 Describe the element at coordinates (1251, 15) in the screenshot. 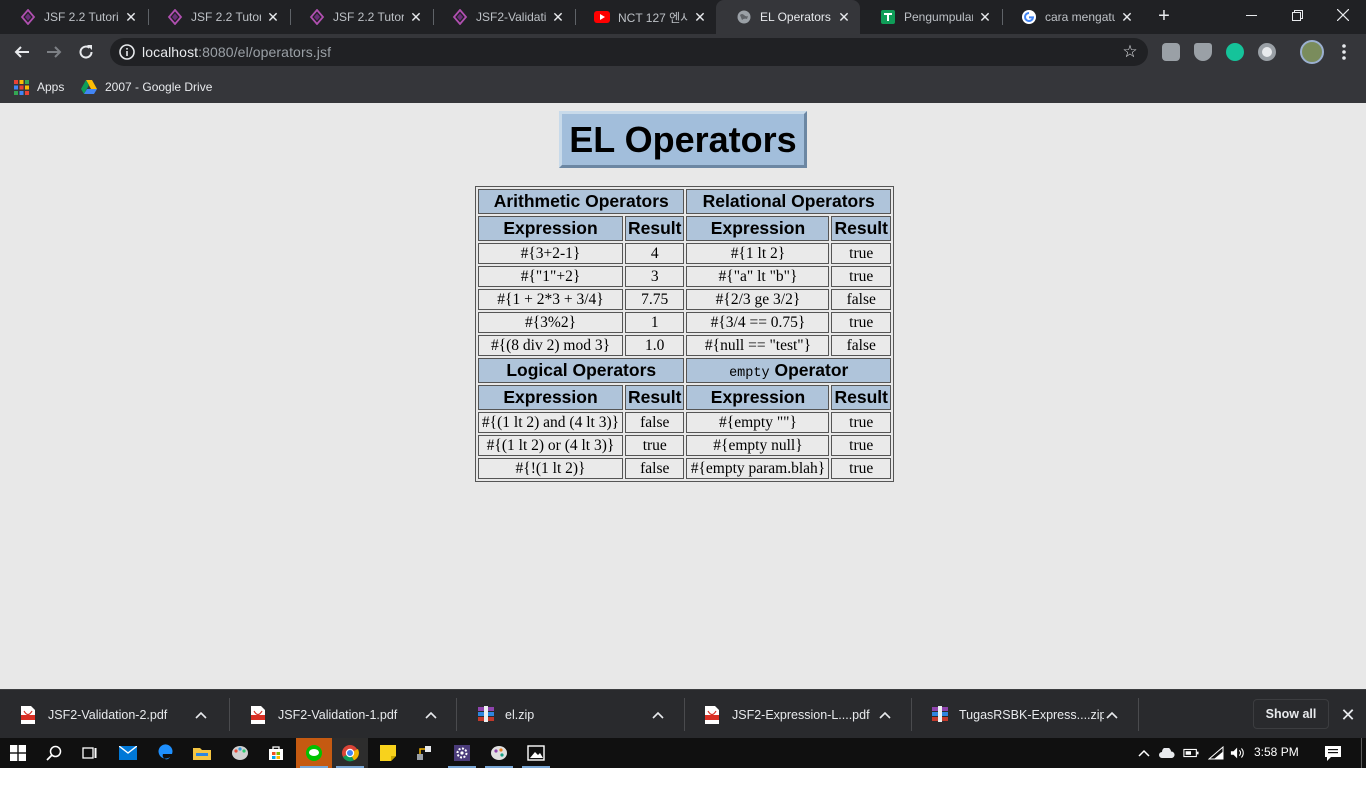

I see `minimize-button` at that location.